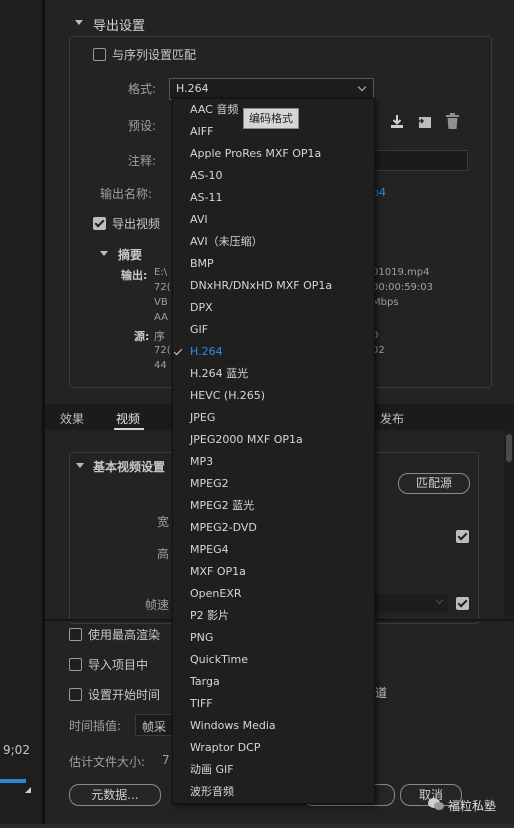  Describe the element at coordinates (273, 770) in the screenshot. I see `format-option: 动画 GIF` at that location.